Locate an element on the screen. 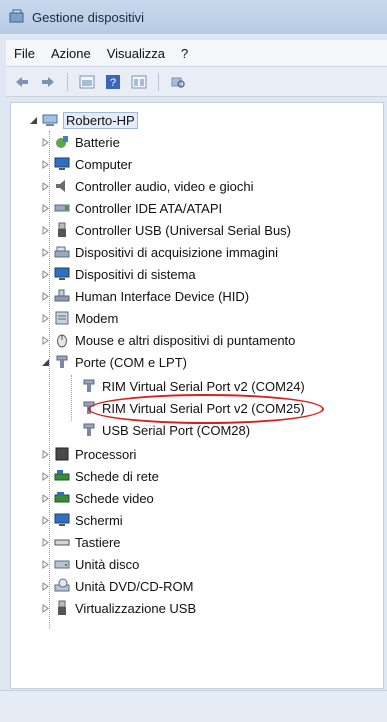 This screenshot has height=722, width=387. tree-item-label: Modem is located at coordinates (97, 318).